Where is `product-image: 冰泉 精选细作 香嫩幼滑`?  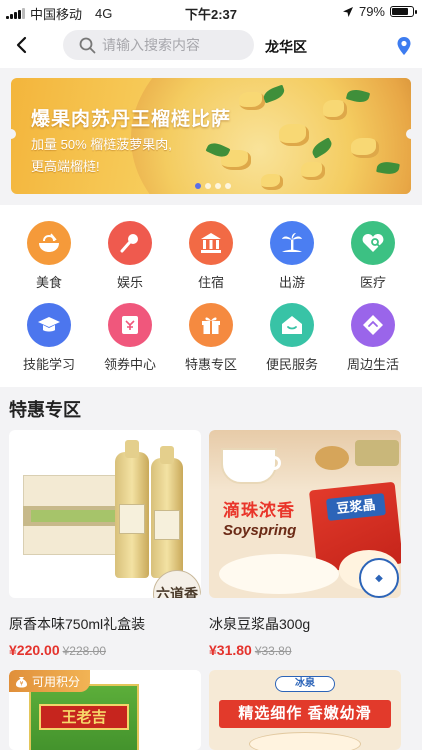
product-image: 冰泉 精选细作 香嫩幼滑 is located at coordinates (305, 710).